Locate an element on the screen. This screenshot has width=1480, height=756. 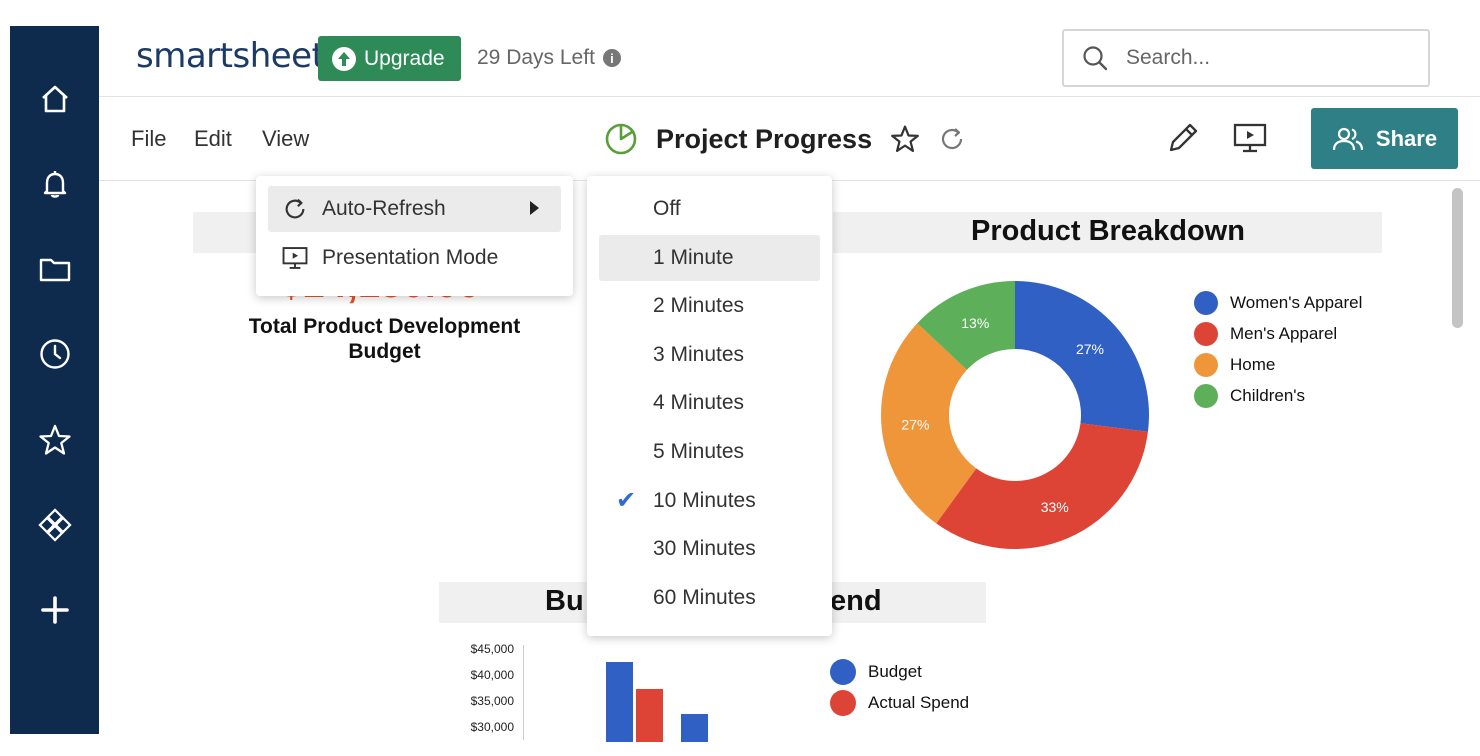
y-tick-label: $40,000 is located at coordinates (492, 675).